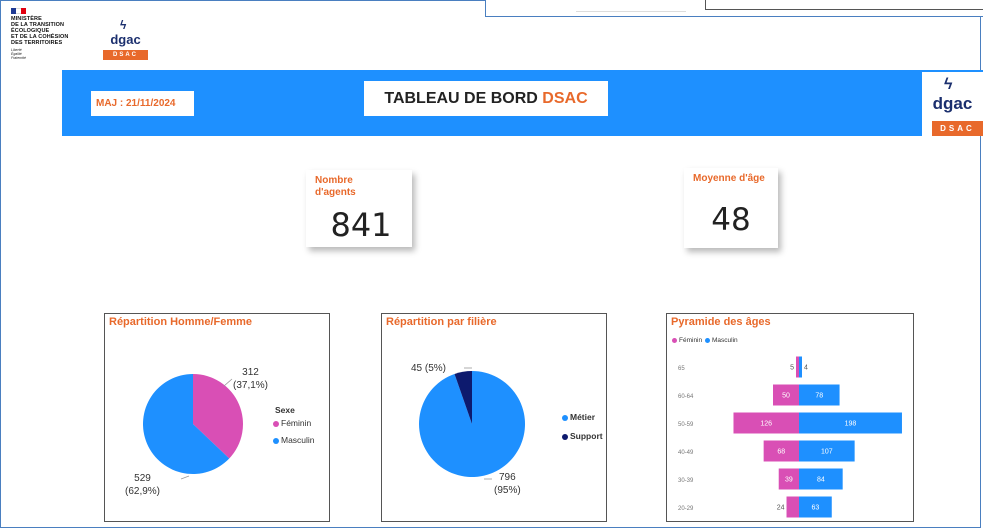 This screenshot has height=530, width=983. Describe the element at coordinates (142, 103) in the screenshot. I see `update-date: MAJ : 21/11/2024` at that location.